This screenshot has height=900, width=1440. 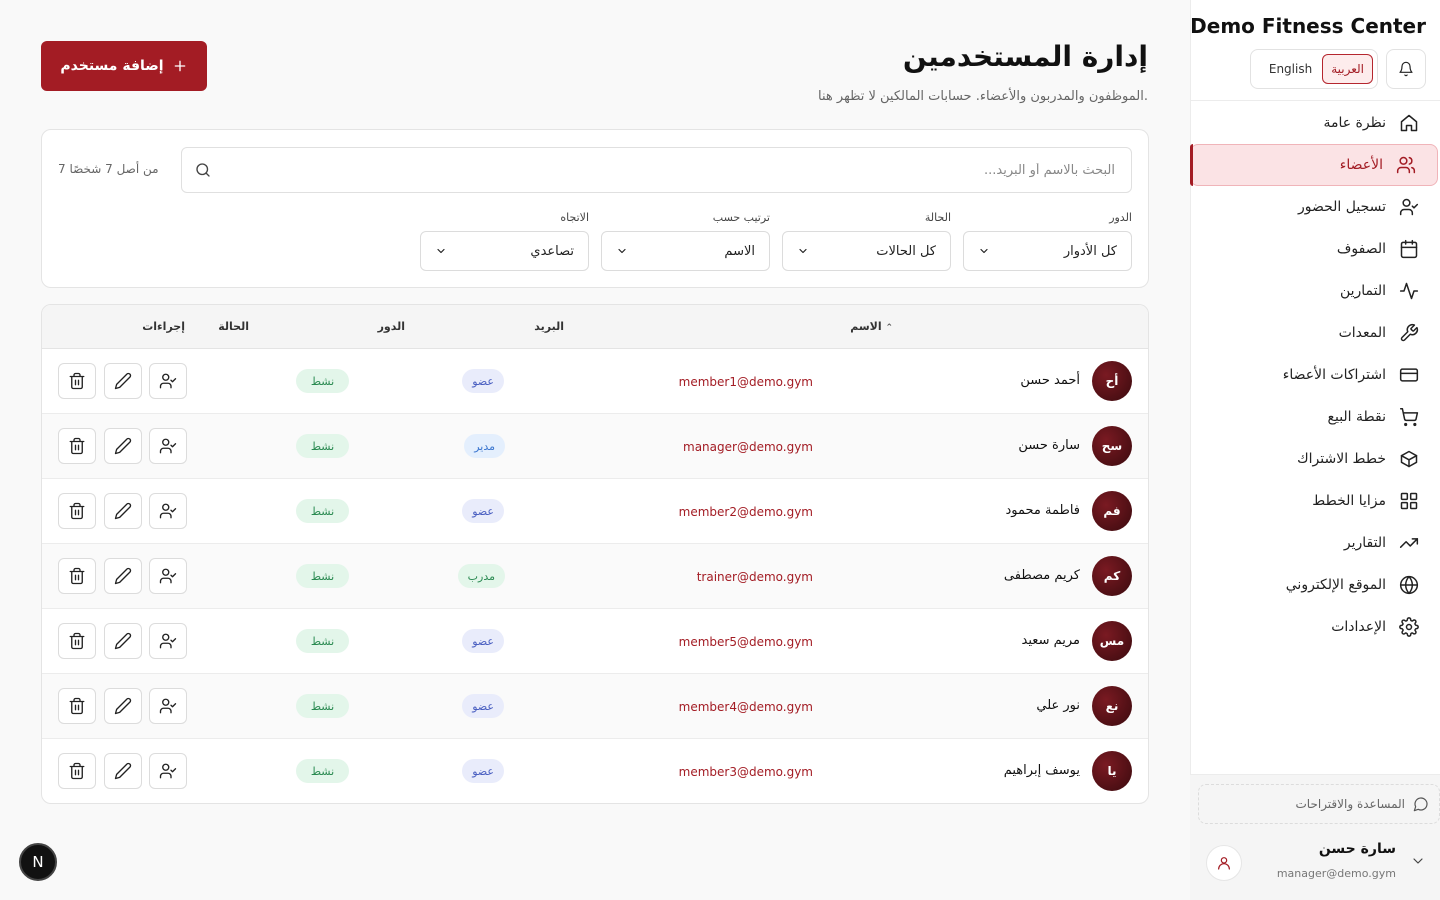 I want to click on bell-icon, so click(x=1406, y=69).